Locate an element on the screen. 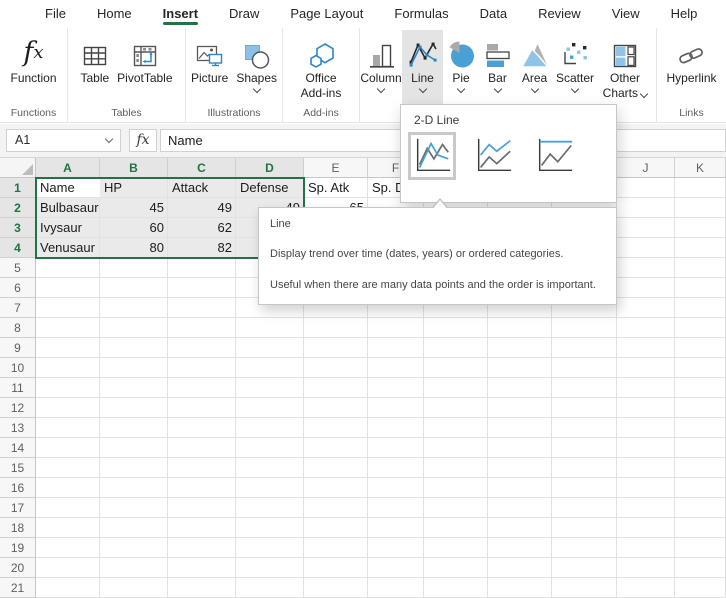 Image resolution: width=726 pixels, height=598 pixels. 100-stacked-line-chart-thumb is located at coordinates (554, 156).